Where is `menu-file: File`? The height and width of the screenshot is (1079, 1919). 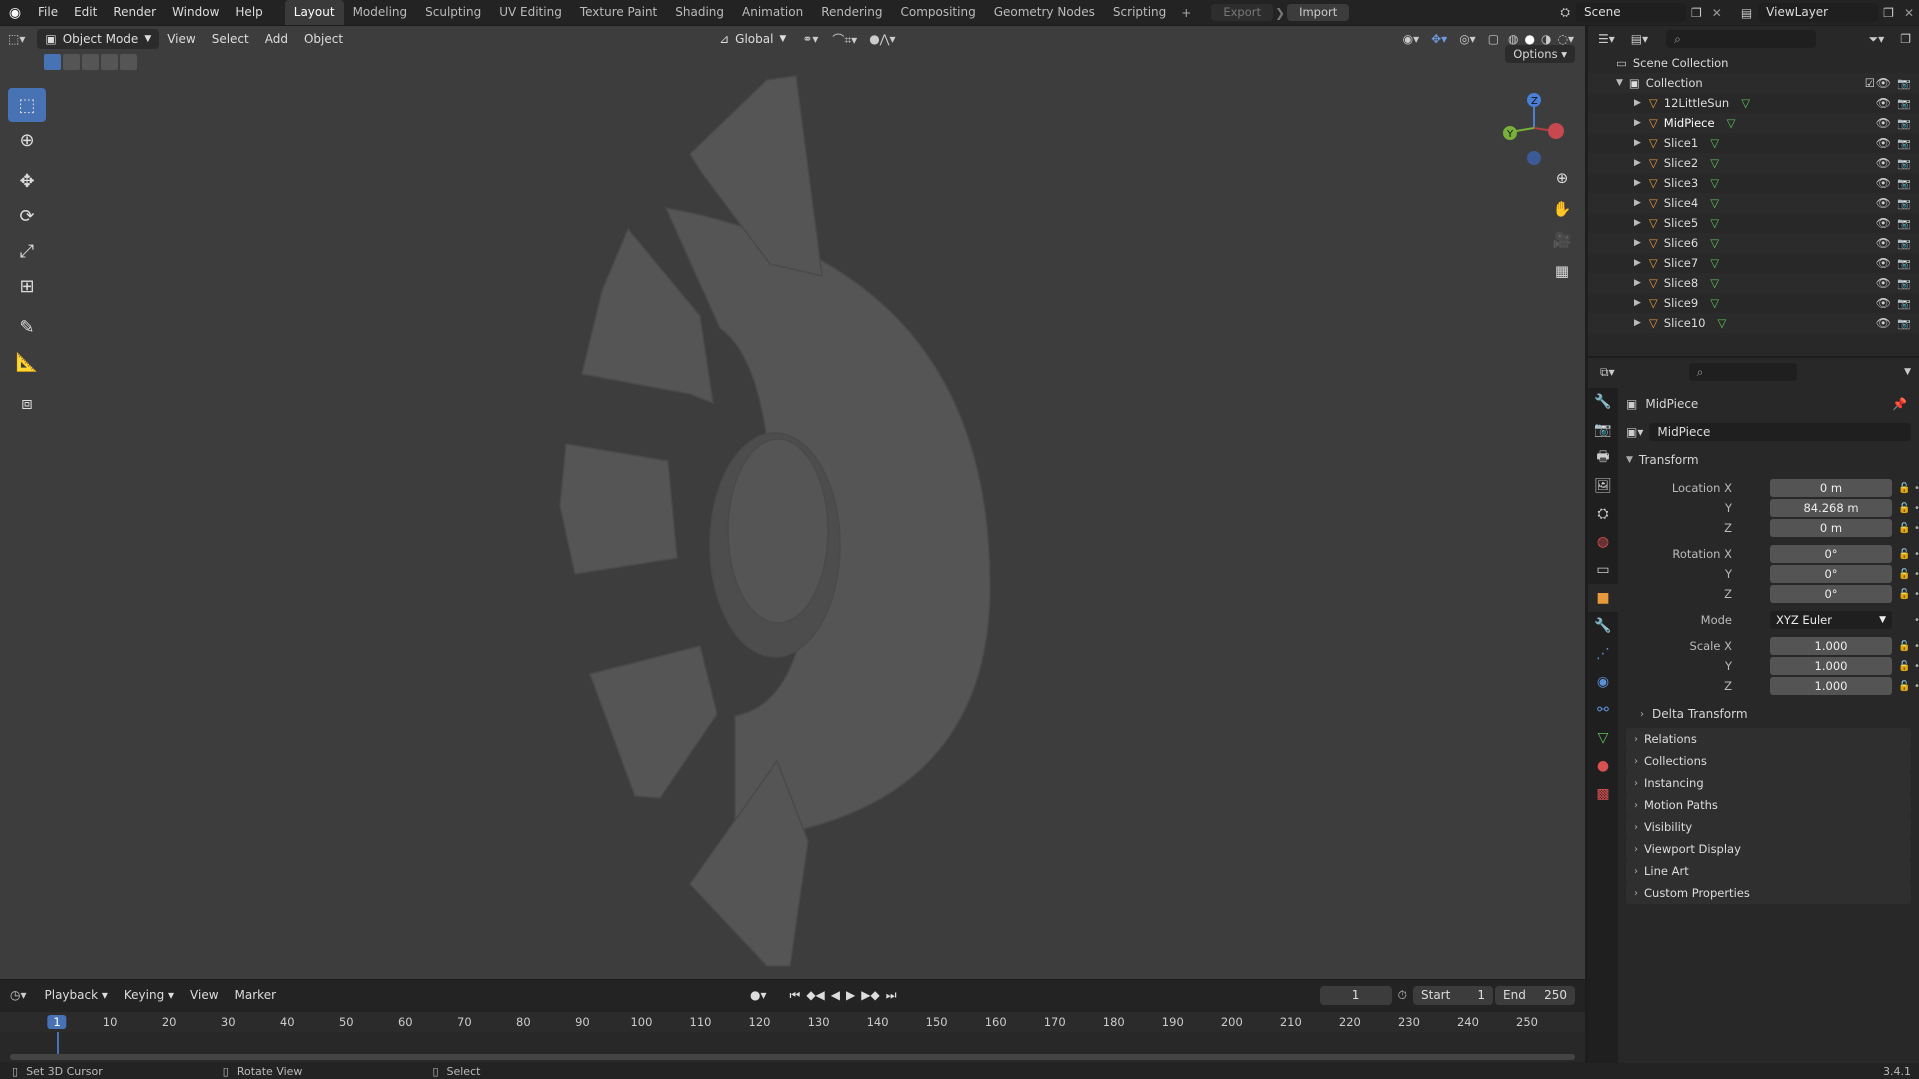 menu-file: File is located at coordinates (48, 12).